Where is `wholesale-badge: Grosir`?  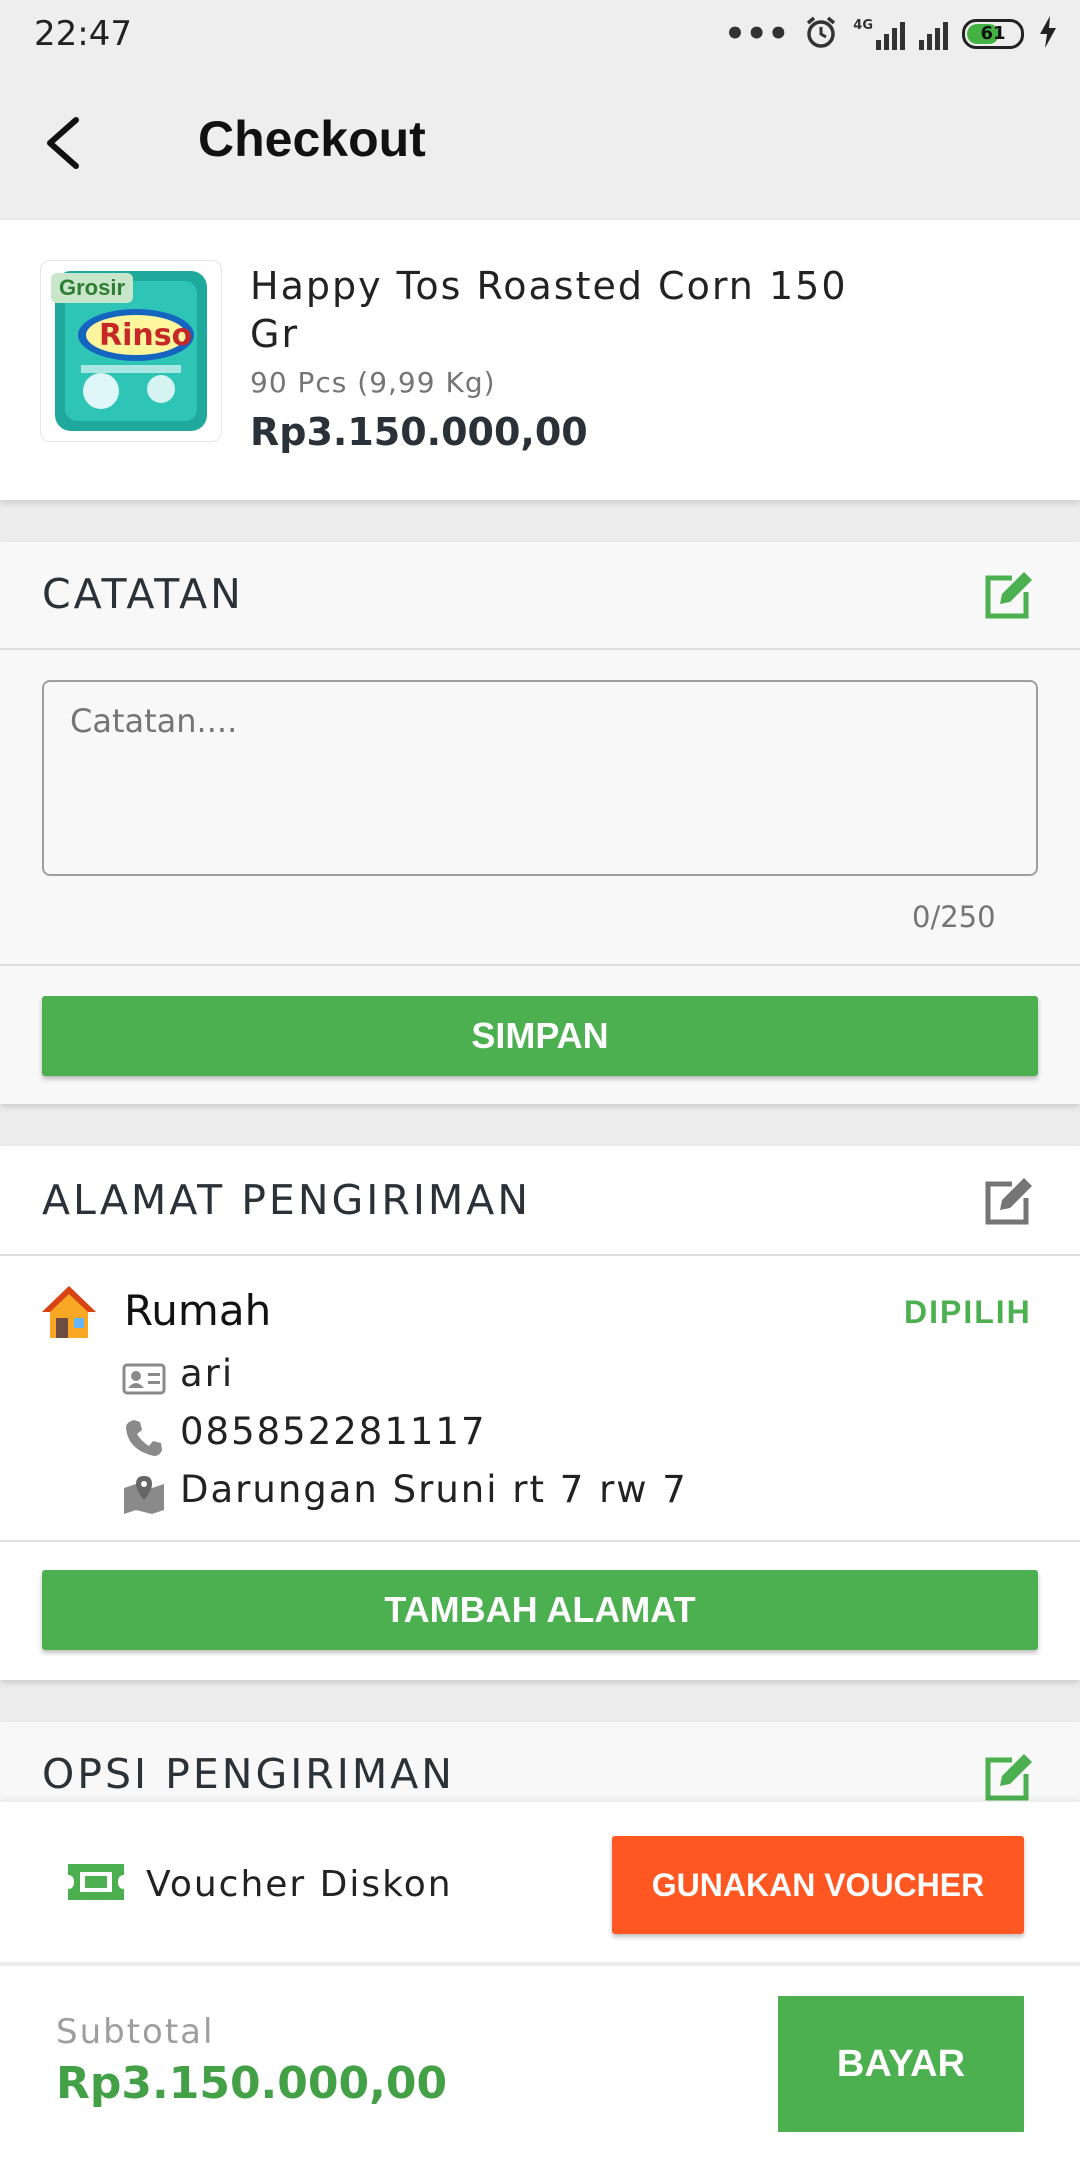
wholesale-badge: Grosir is located at coordinates (92, 288).